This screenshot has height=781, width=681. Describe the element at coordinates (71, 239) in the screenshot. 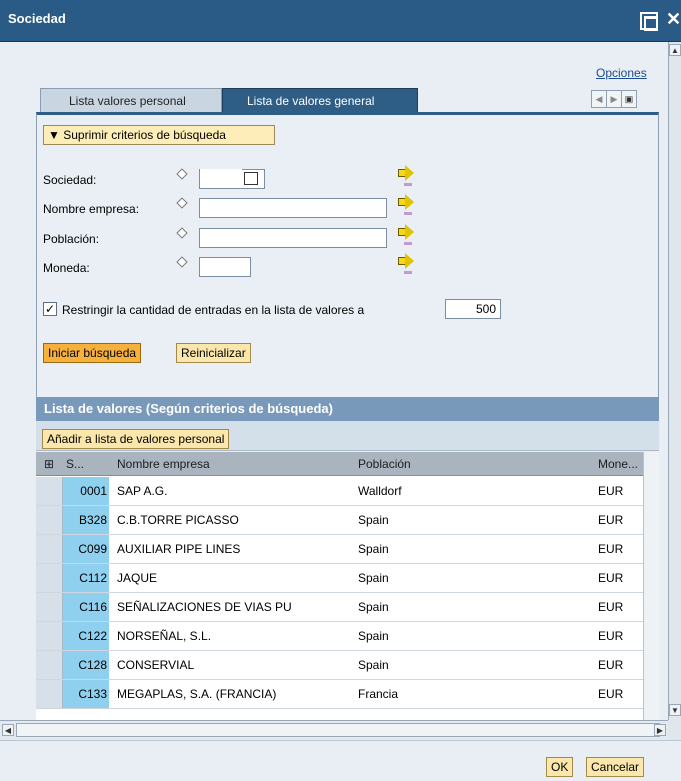

I see `field-label-city: Población:` at that location.